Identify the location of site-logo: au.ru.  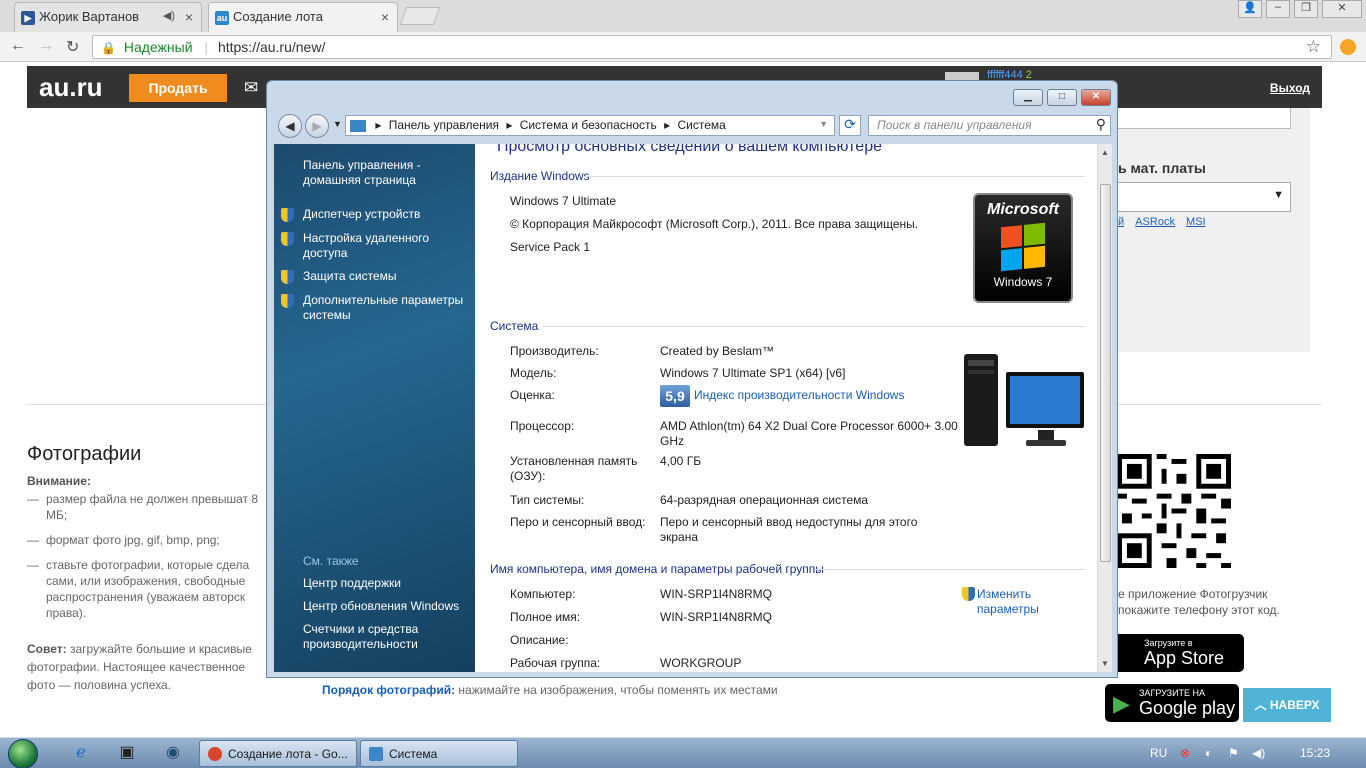
(71, 87).